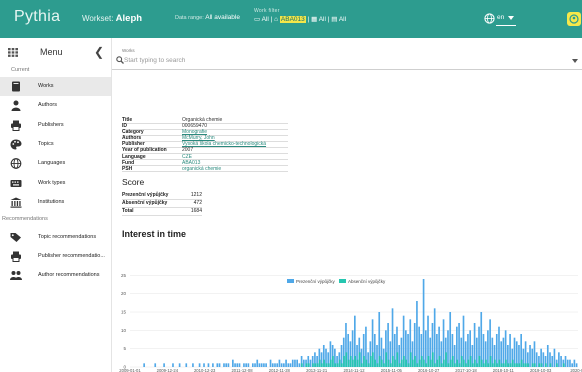 This screenshot has height=372, width=582. Describe the element at coordinates (124, 348) in the screenshot. I see `y-tick-label: 5` at that location.